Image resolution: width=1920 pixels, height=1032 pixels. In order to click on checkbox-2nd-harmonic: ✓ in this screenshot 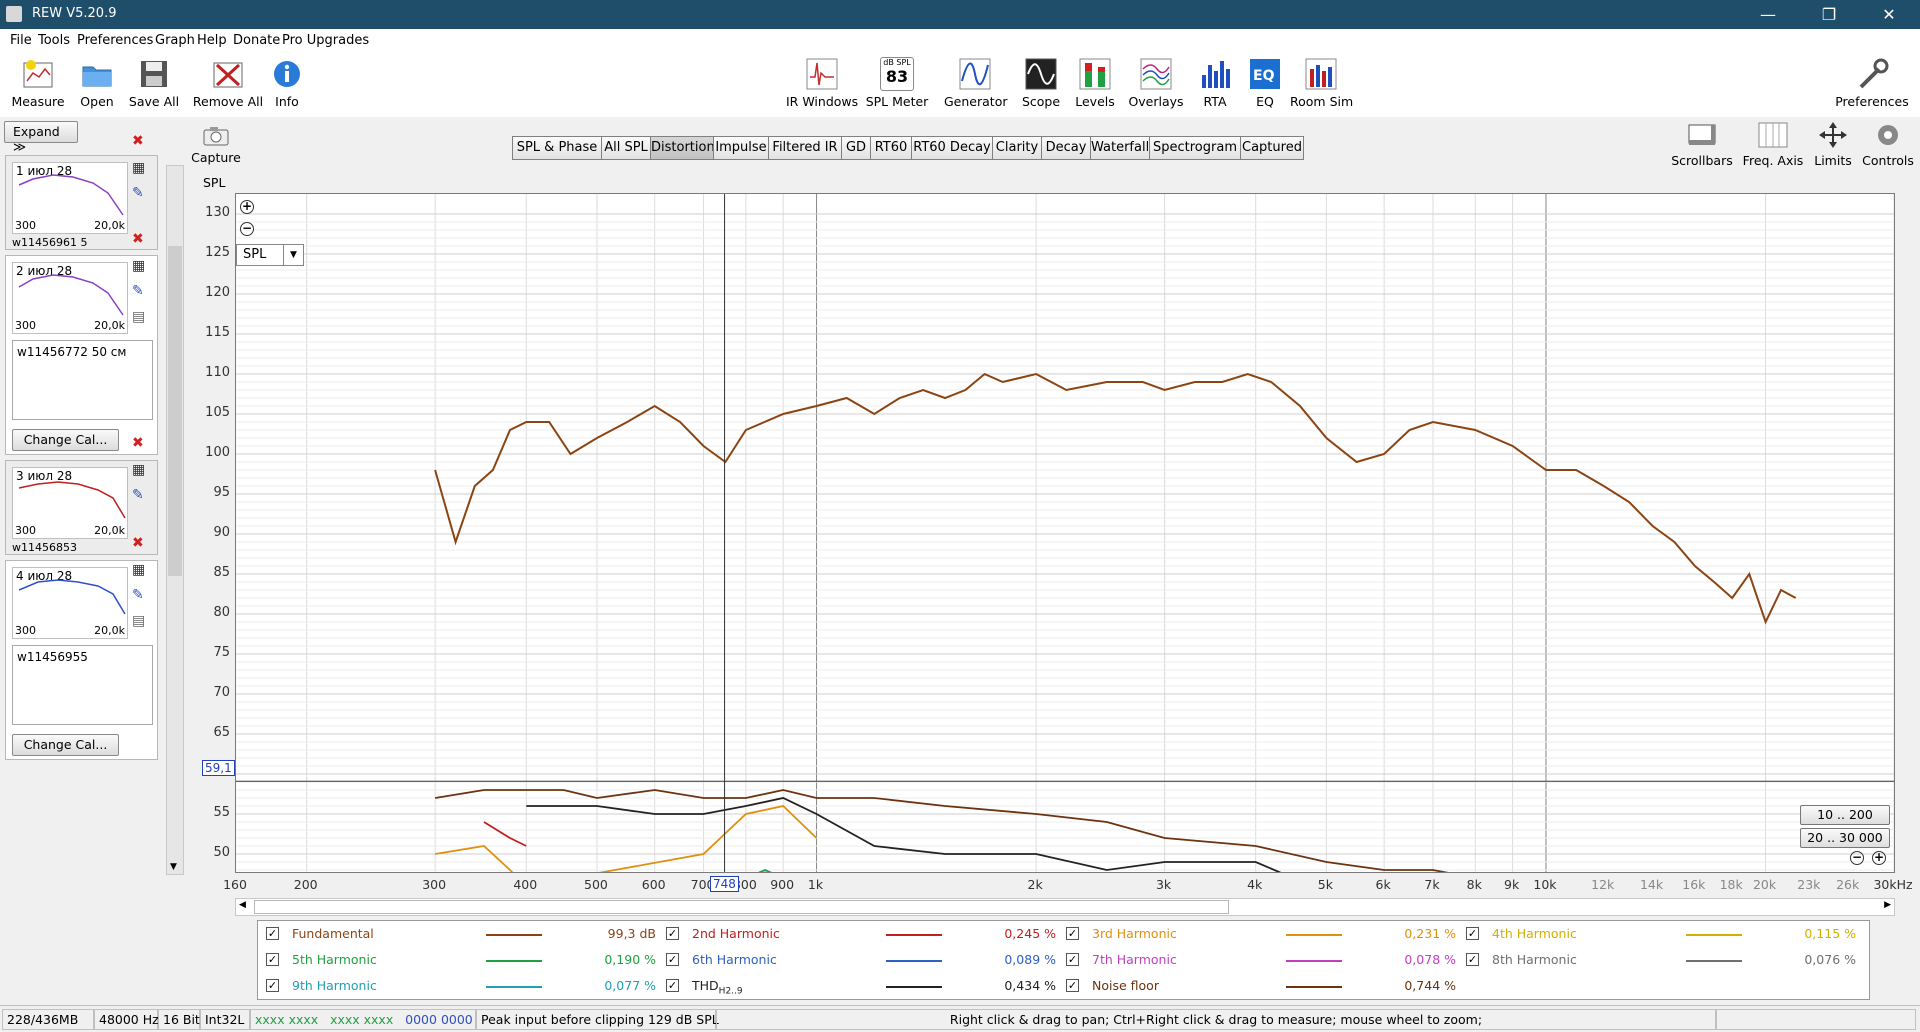, I will do `click(672, 933)`.